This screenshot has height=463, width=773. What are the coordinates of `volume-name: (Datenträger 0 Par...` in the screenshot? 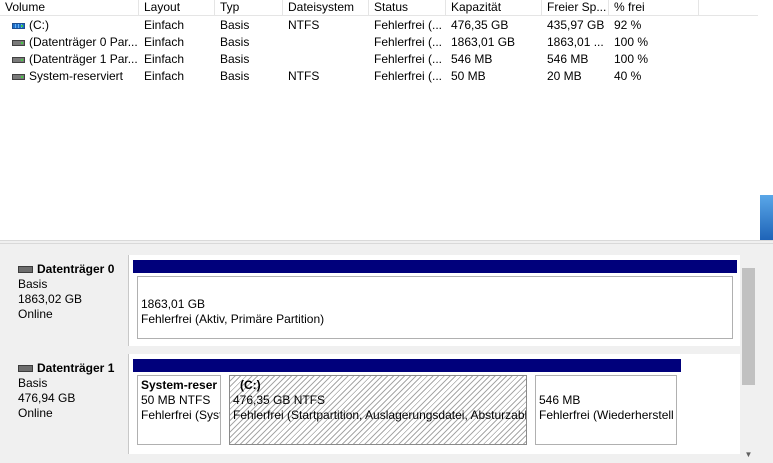 It's located at (83, 42).